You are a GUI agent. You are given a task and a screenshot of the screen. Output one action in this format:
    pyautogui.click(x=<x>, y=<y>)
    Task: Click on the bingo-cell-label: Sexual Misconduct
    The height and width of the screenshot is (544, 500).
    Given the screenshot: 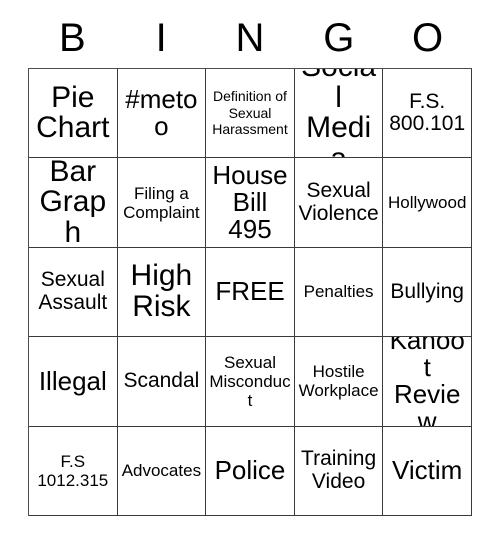 What is the action you would take?
    pyautogui.click(x=250, y=381)
    